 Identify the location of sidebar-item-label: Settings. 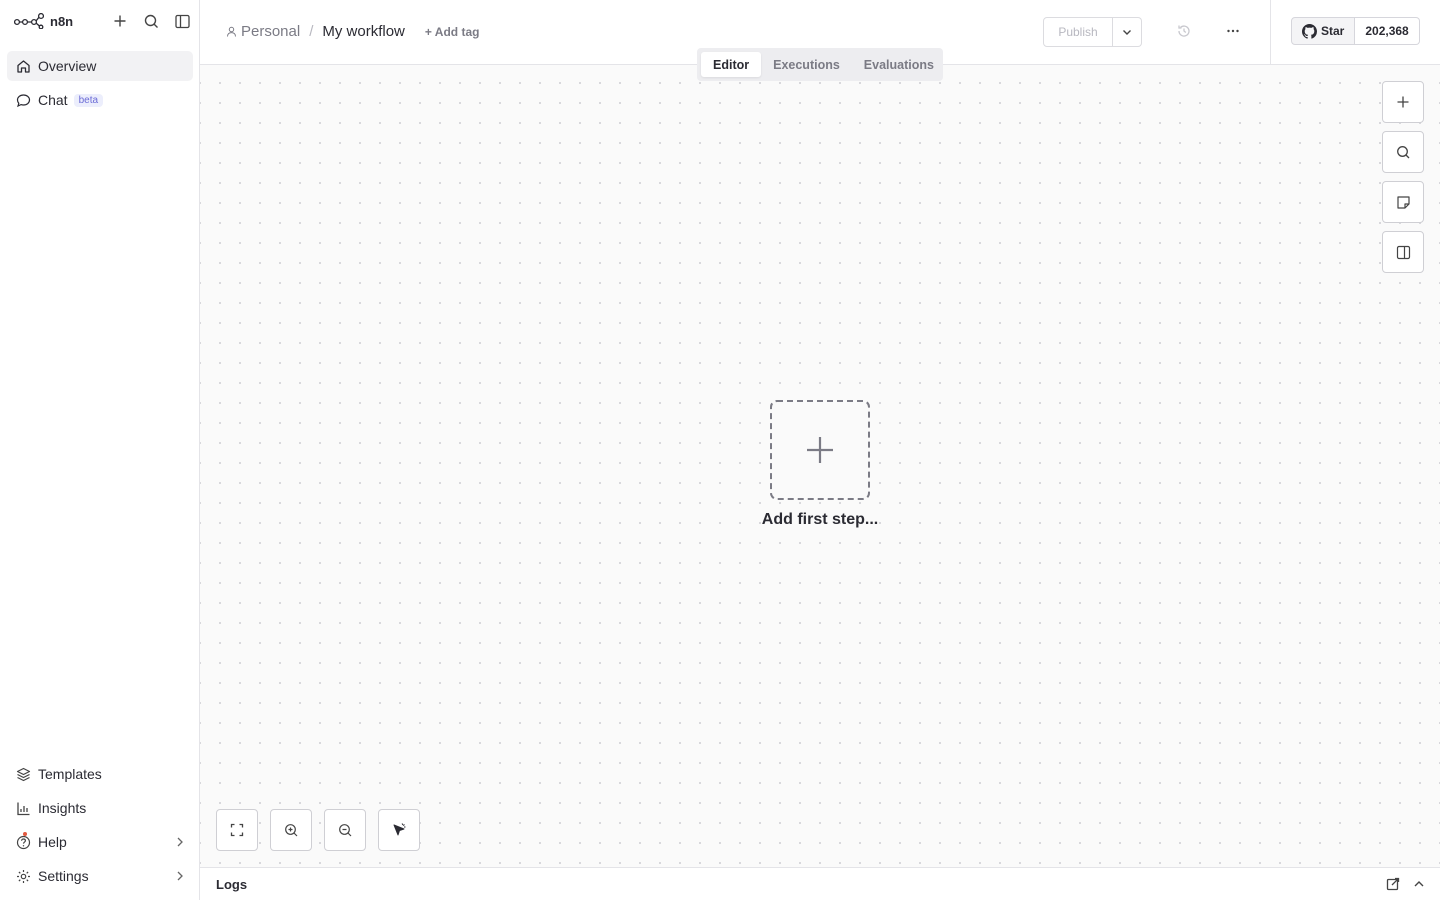
(63, 876).